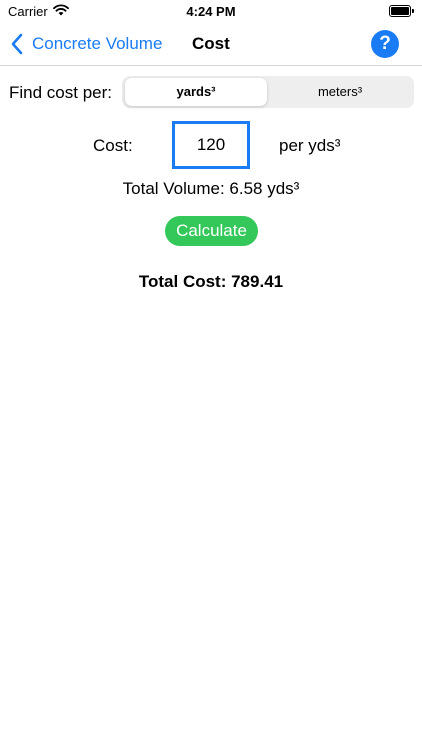 The height and width of the screenshot is (750, 422). What do you see at coordinates (97, 43) in the screenshot?
I see `back-button-label: Concrete Volume` at bounding box center [97, 43].